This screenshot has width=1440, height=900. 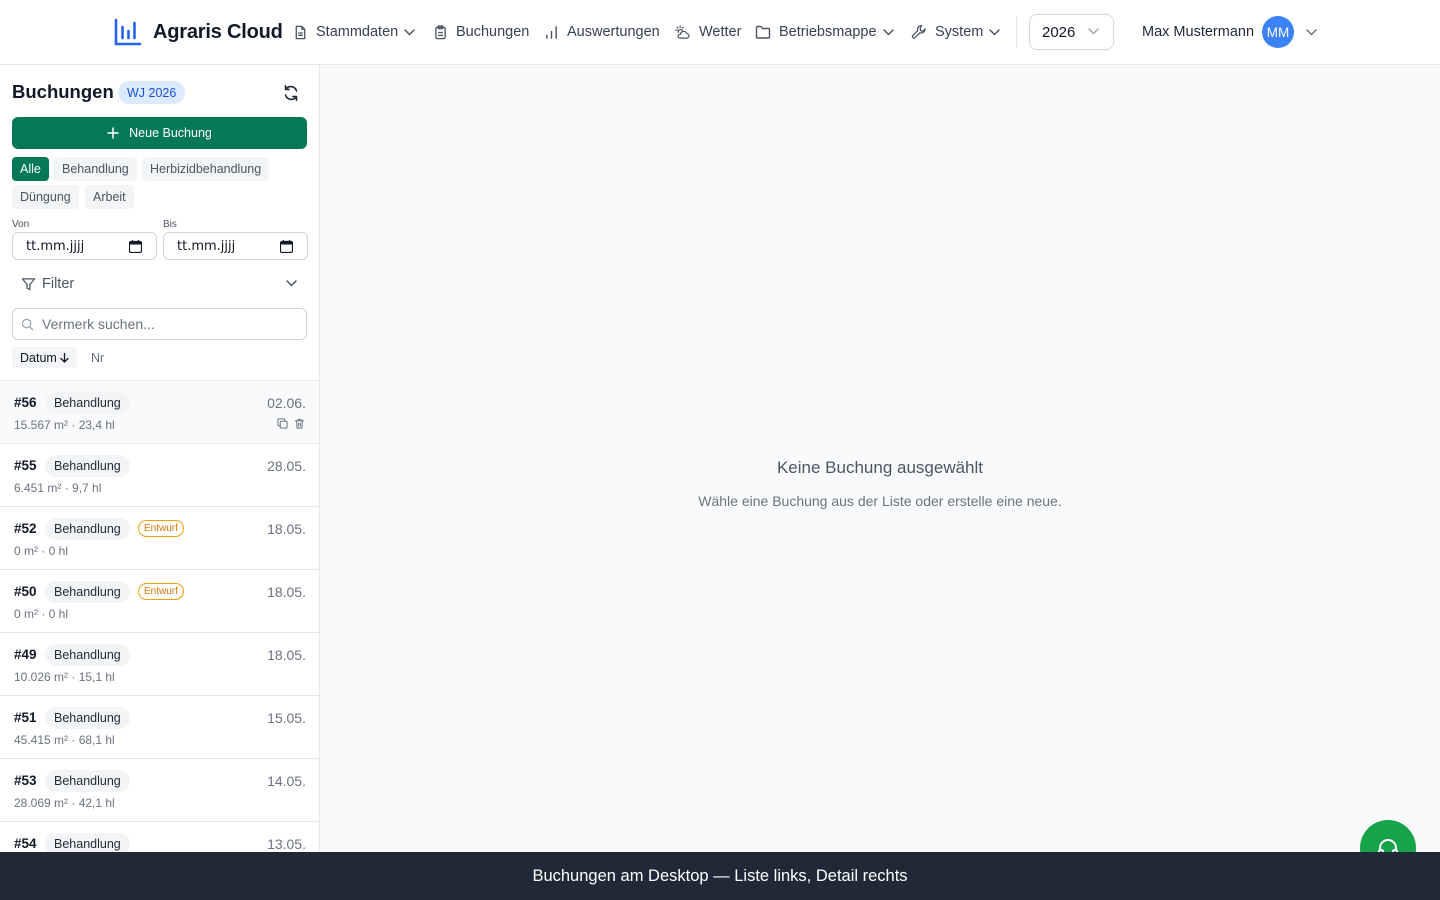 I want to click on filter-label: Filter, so click(x=58, y=284).